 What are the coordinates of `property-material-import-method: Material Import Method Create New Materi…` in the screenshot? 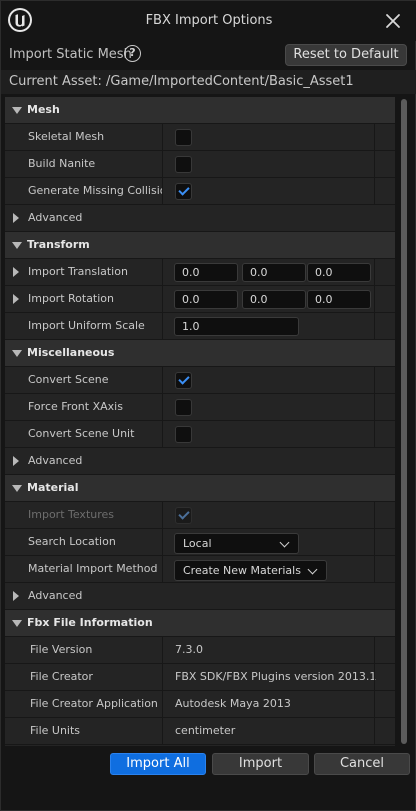 It's located at (200, 569).